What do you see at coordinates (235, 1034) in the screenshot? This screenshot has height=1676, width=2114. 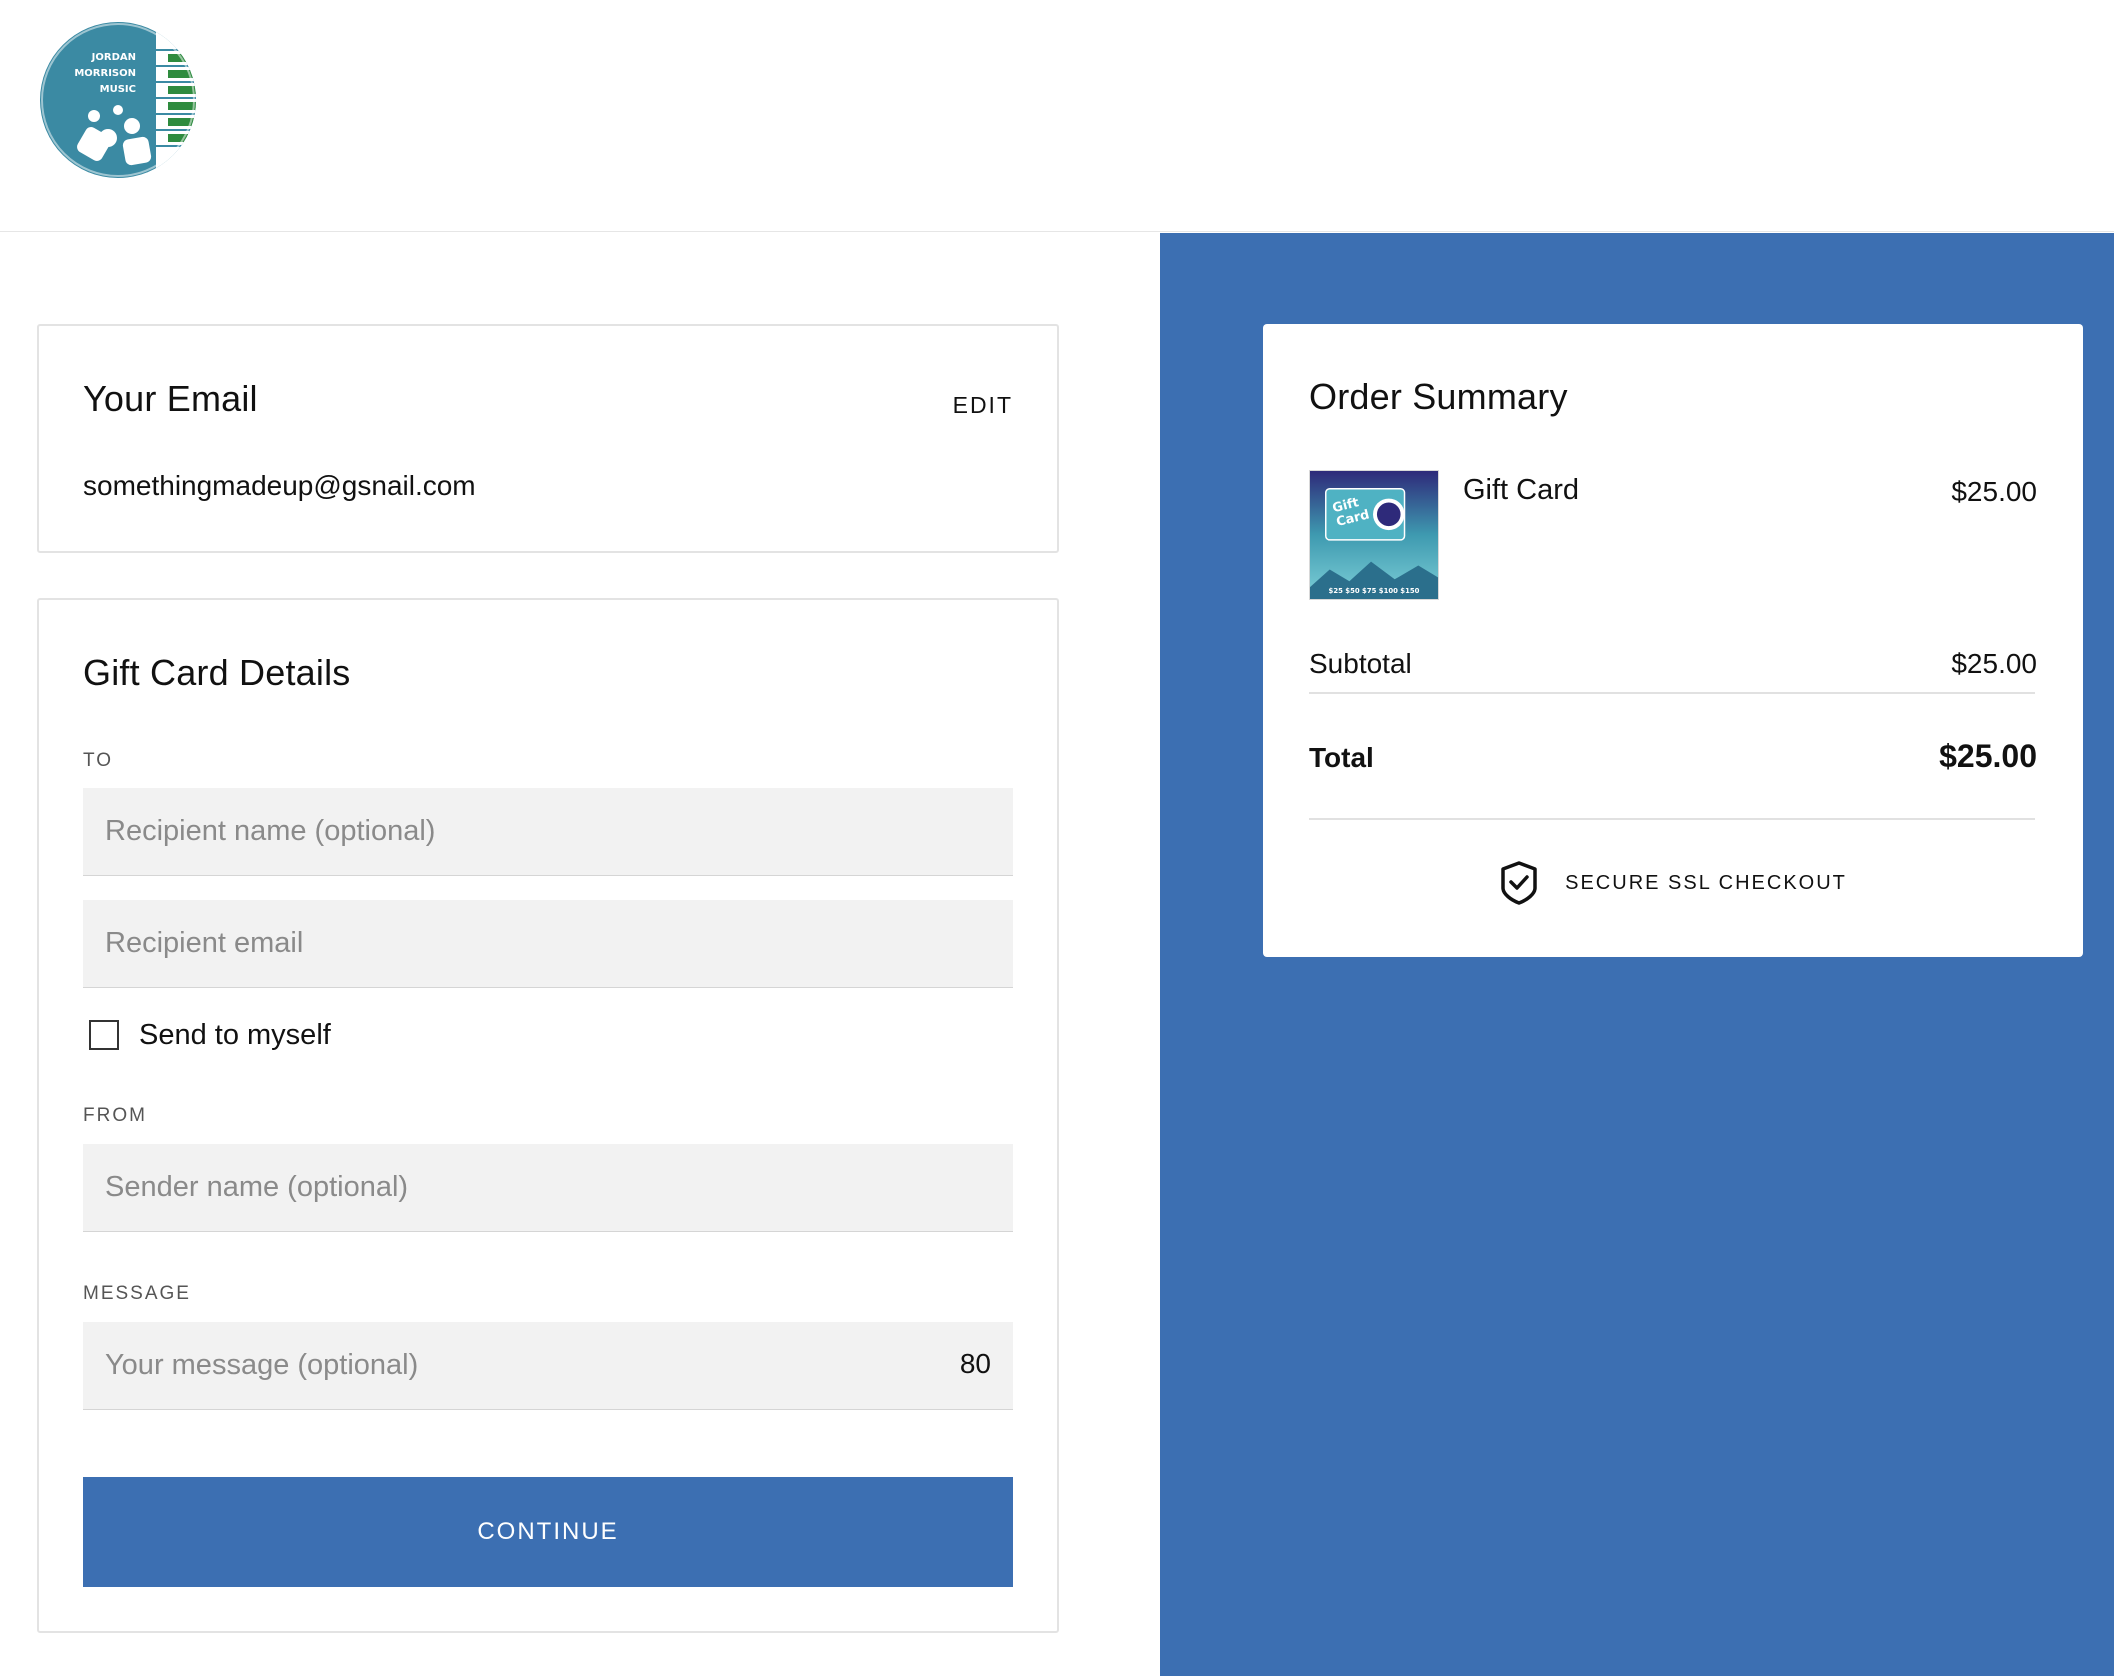 I see `send-to-myself-label: Send to myself` at bounding box center [235, 1034].